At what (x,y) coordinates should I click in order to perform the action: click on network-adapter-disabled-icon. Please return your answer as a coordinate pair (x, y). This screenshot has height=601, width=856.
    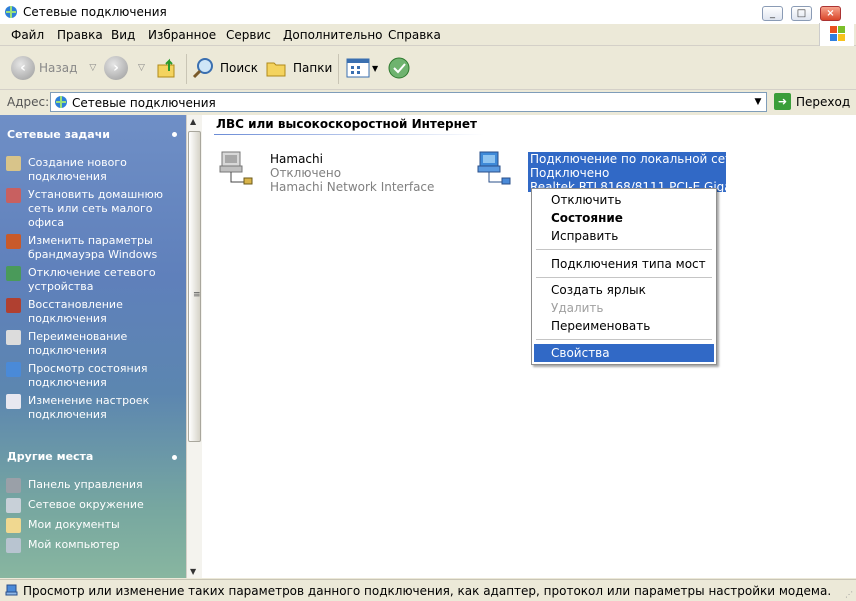
    Looking at the image, I should click on (236, 168).